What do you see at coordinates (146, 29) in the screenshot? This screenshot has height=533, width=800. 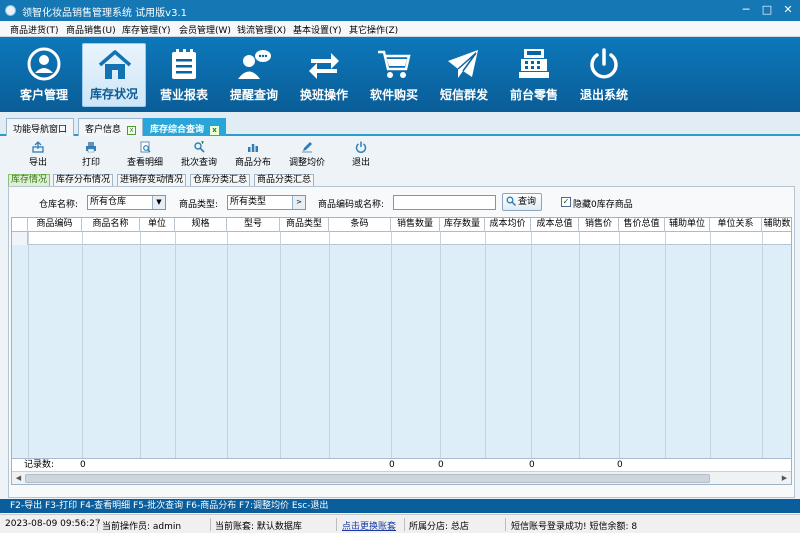 I see `menu-inventory: 库存管理(Y)` at bounding box center [146, 29].